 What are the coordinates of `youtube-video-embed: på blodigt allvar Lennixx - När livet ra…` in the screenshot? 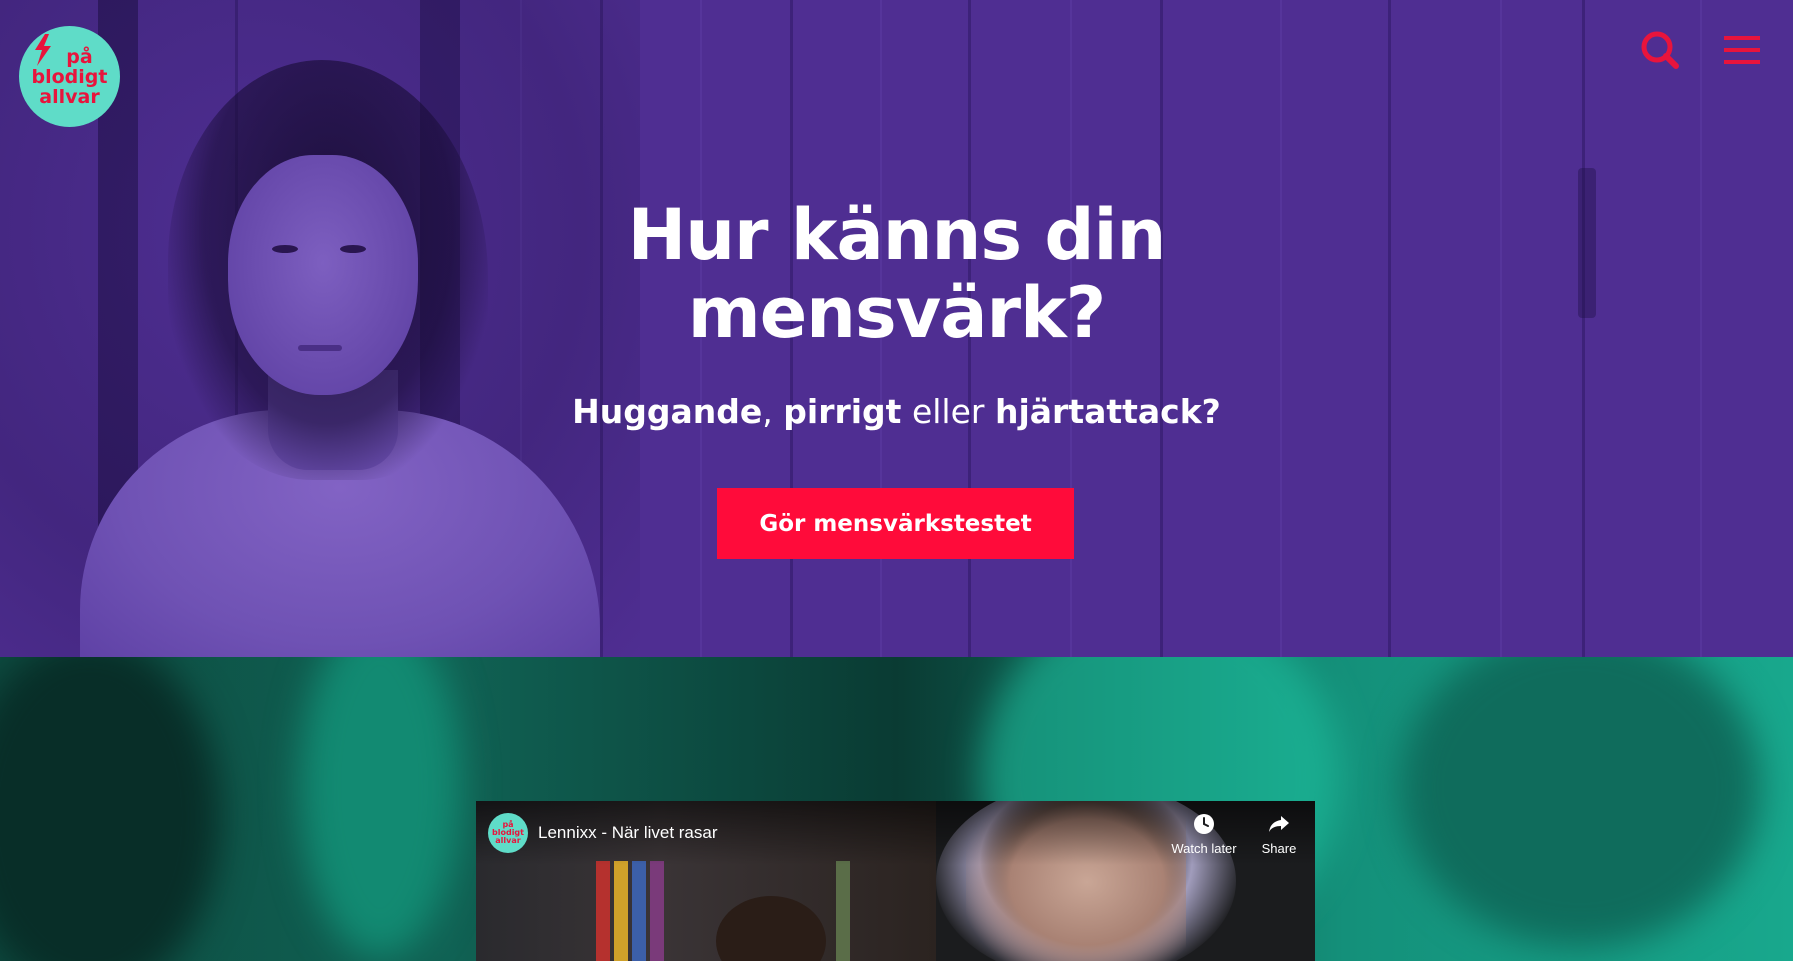 It's located at (895, 881).